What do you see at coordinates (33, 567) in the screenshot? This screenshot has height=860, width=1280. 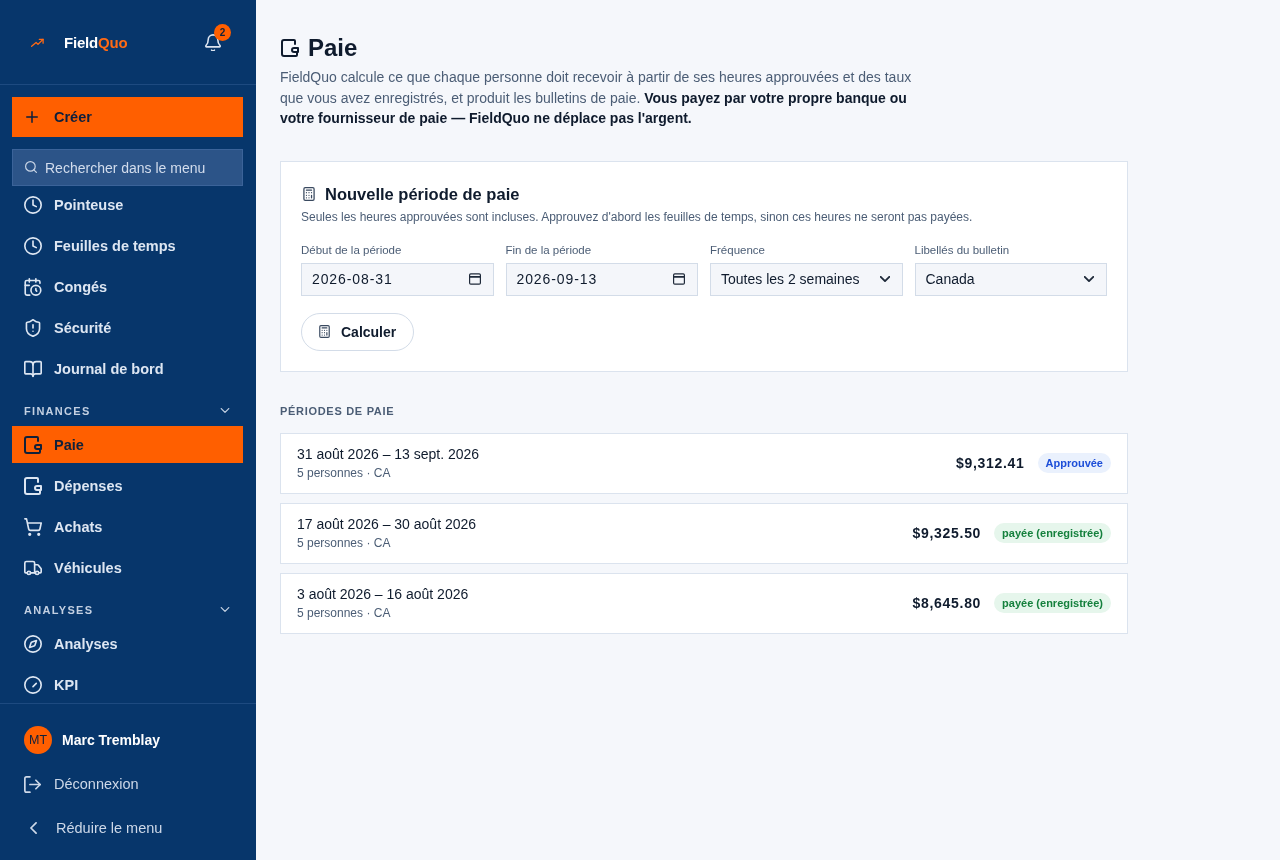 I see `truck-icon` at bounding box center [33, 567].